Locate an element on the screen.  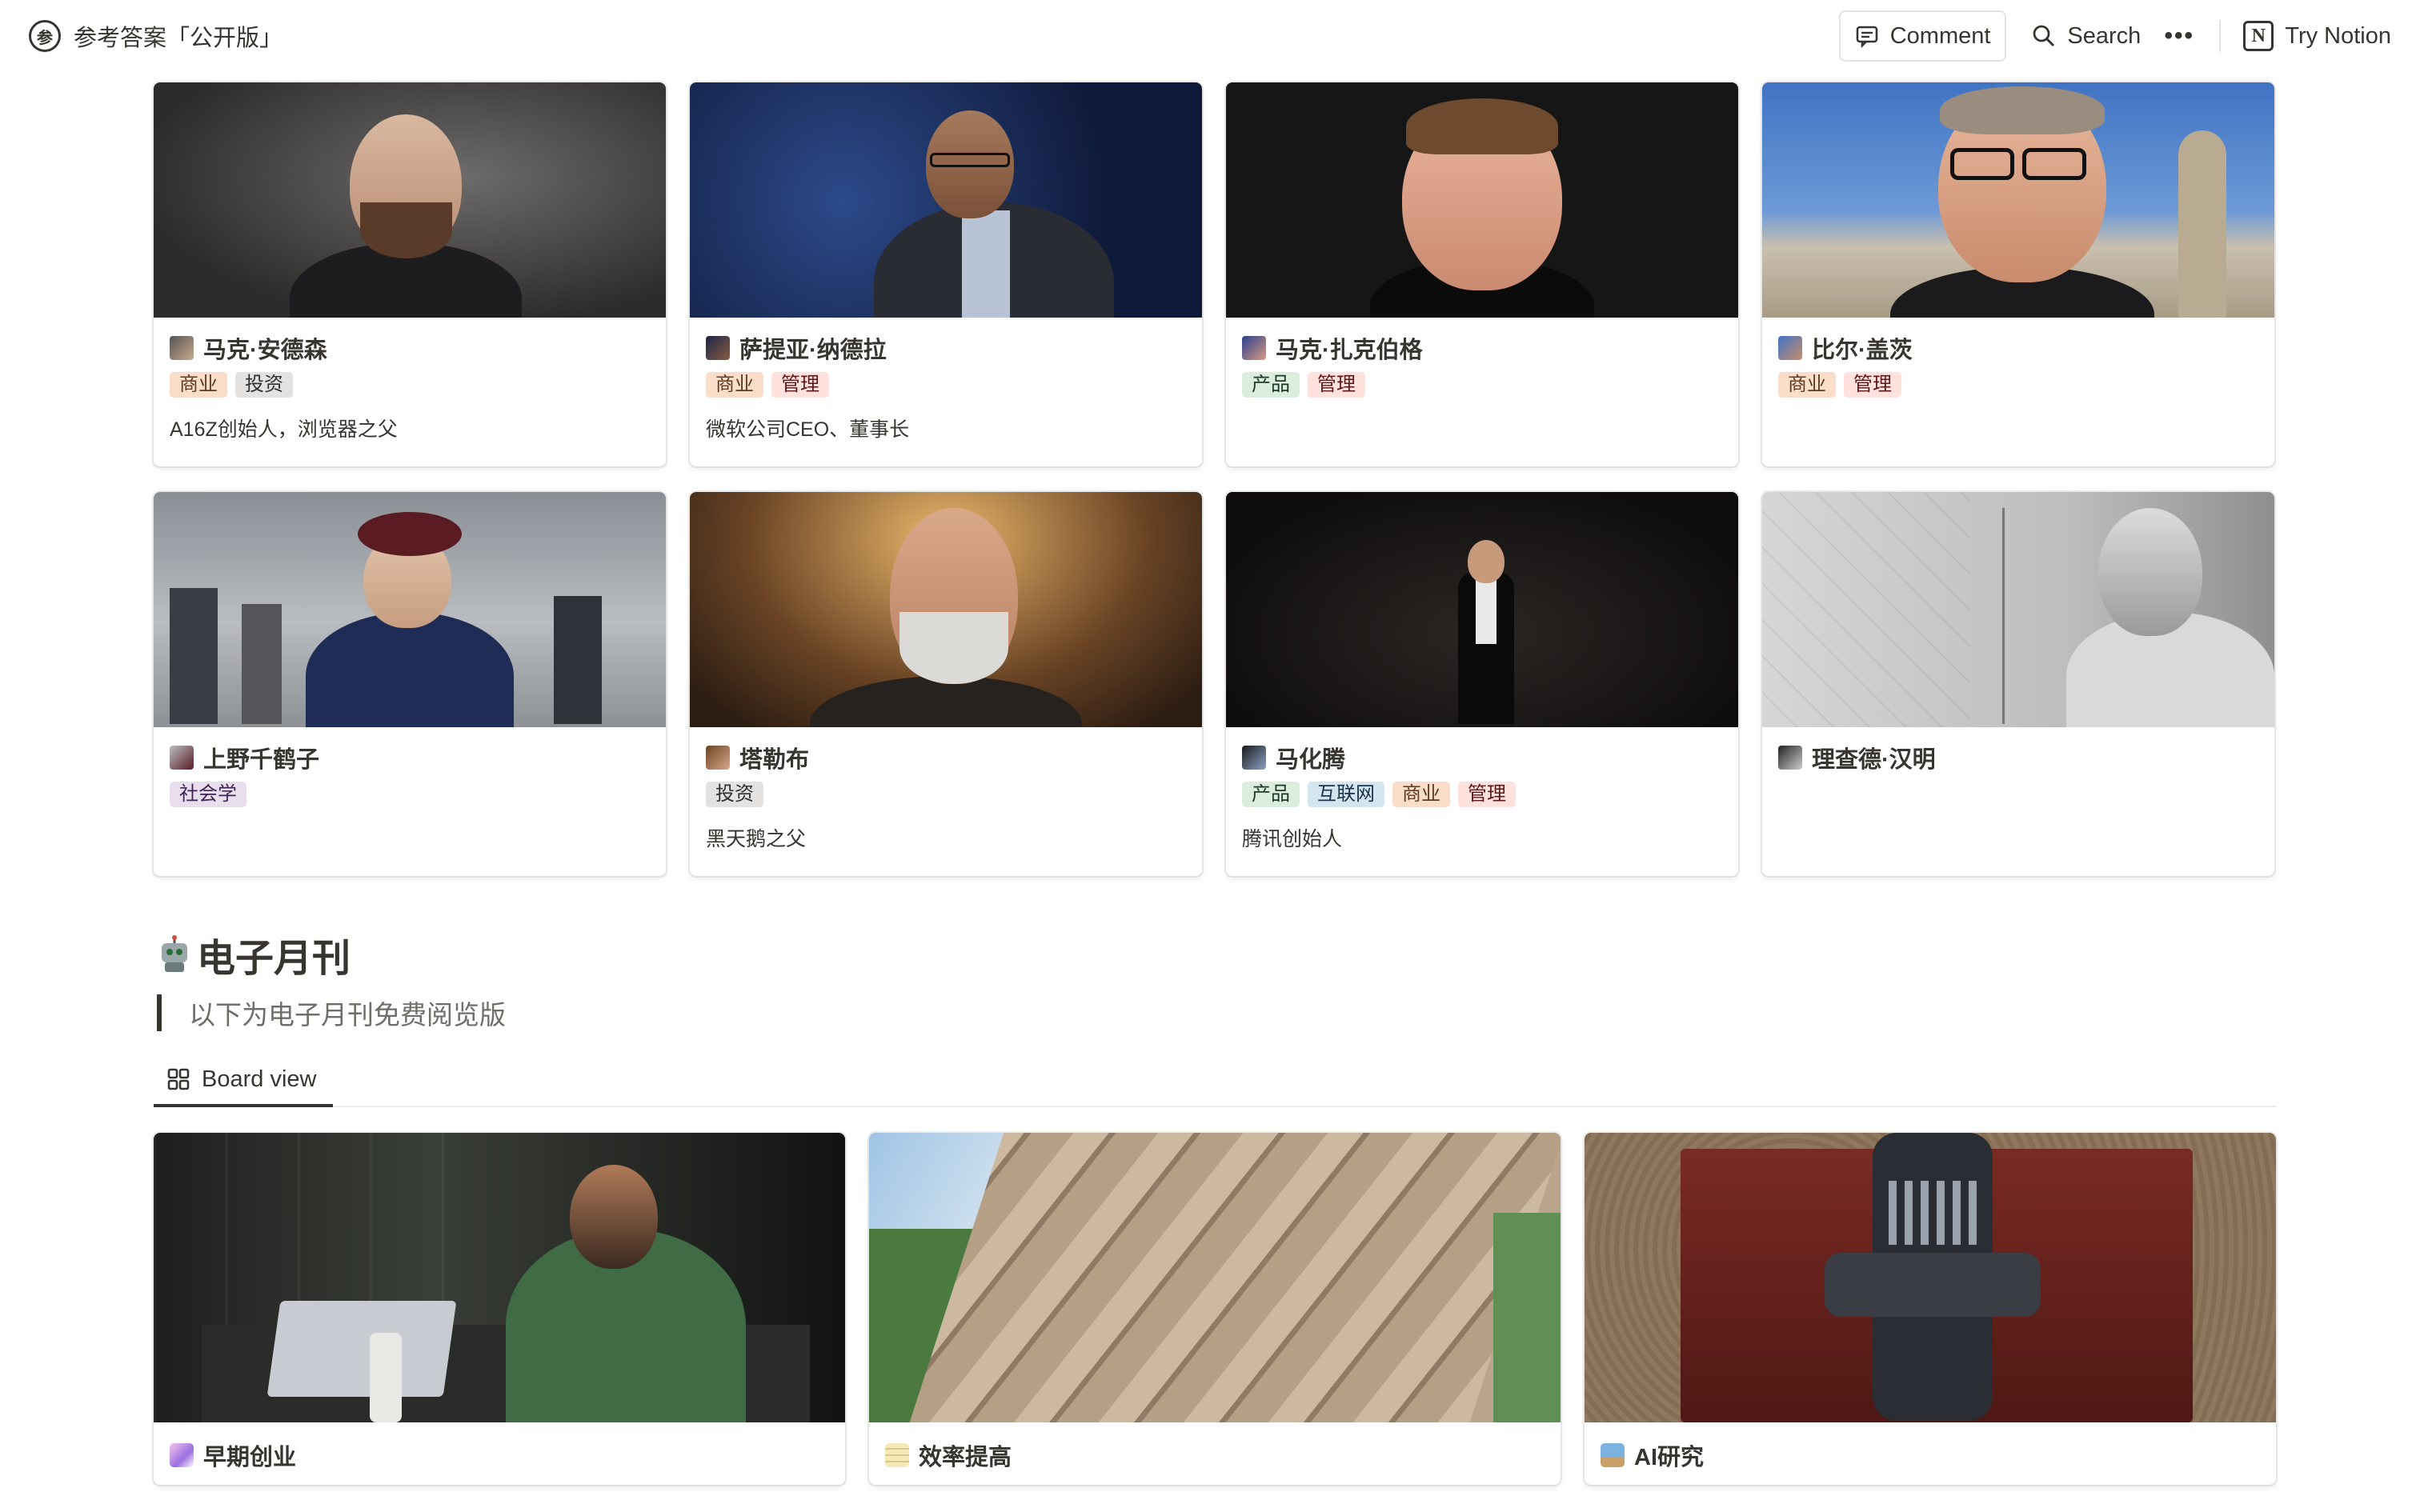
section-heading: 电子月刊 is located at coordinates (254, 954).